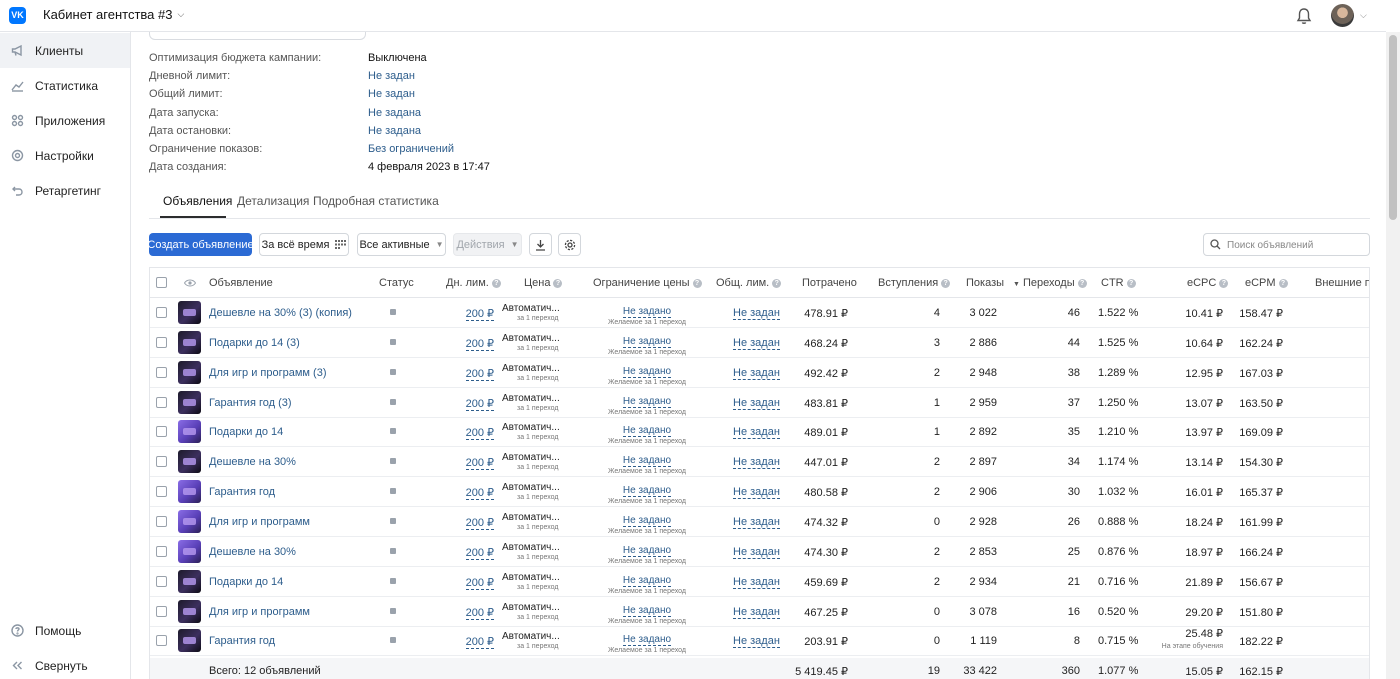 This screenshot has height=679, width=1400. What do you see at coordinates (254, 343) in the screenshot?
I see `ad-name-link: Подарки до 14 (3)` at bounding box center [254, 343].